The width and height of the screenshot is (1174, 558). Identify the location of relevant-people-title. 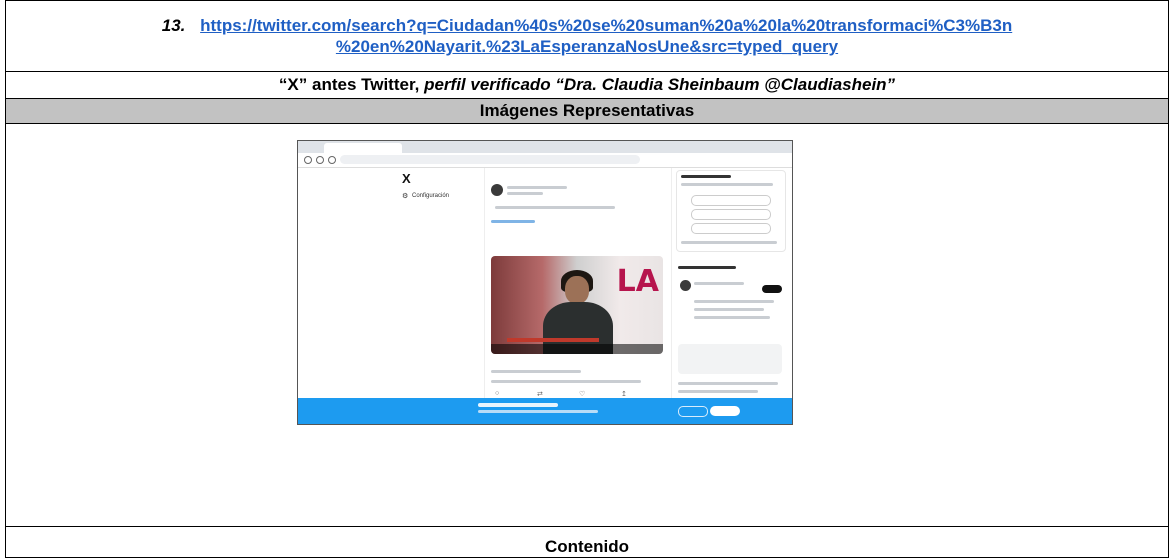
(707, 267).